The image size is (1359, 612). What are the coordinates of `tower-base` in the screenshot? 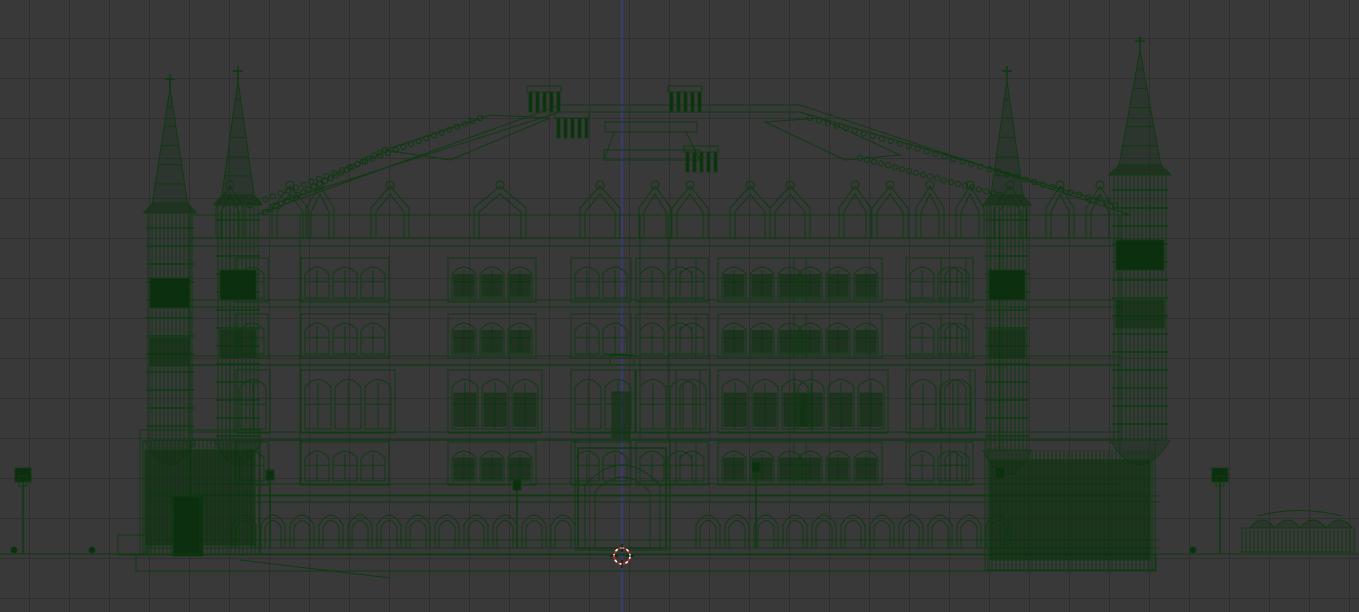 It's located at (1070, 505).